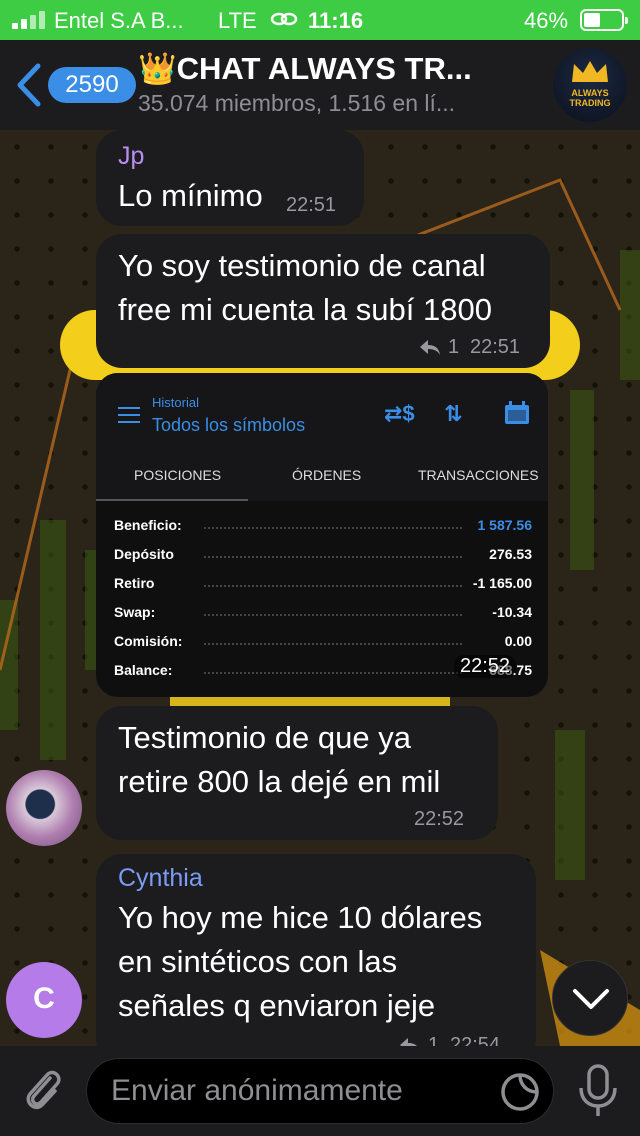 This screenshot has height=1136, width=640. I want to click on summary-row: Depósito 276.53, so click(323, 557).